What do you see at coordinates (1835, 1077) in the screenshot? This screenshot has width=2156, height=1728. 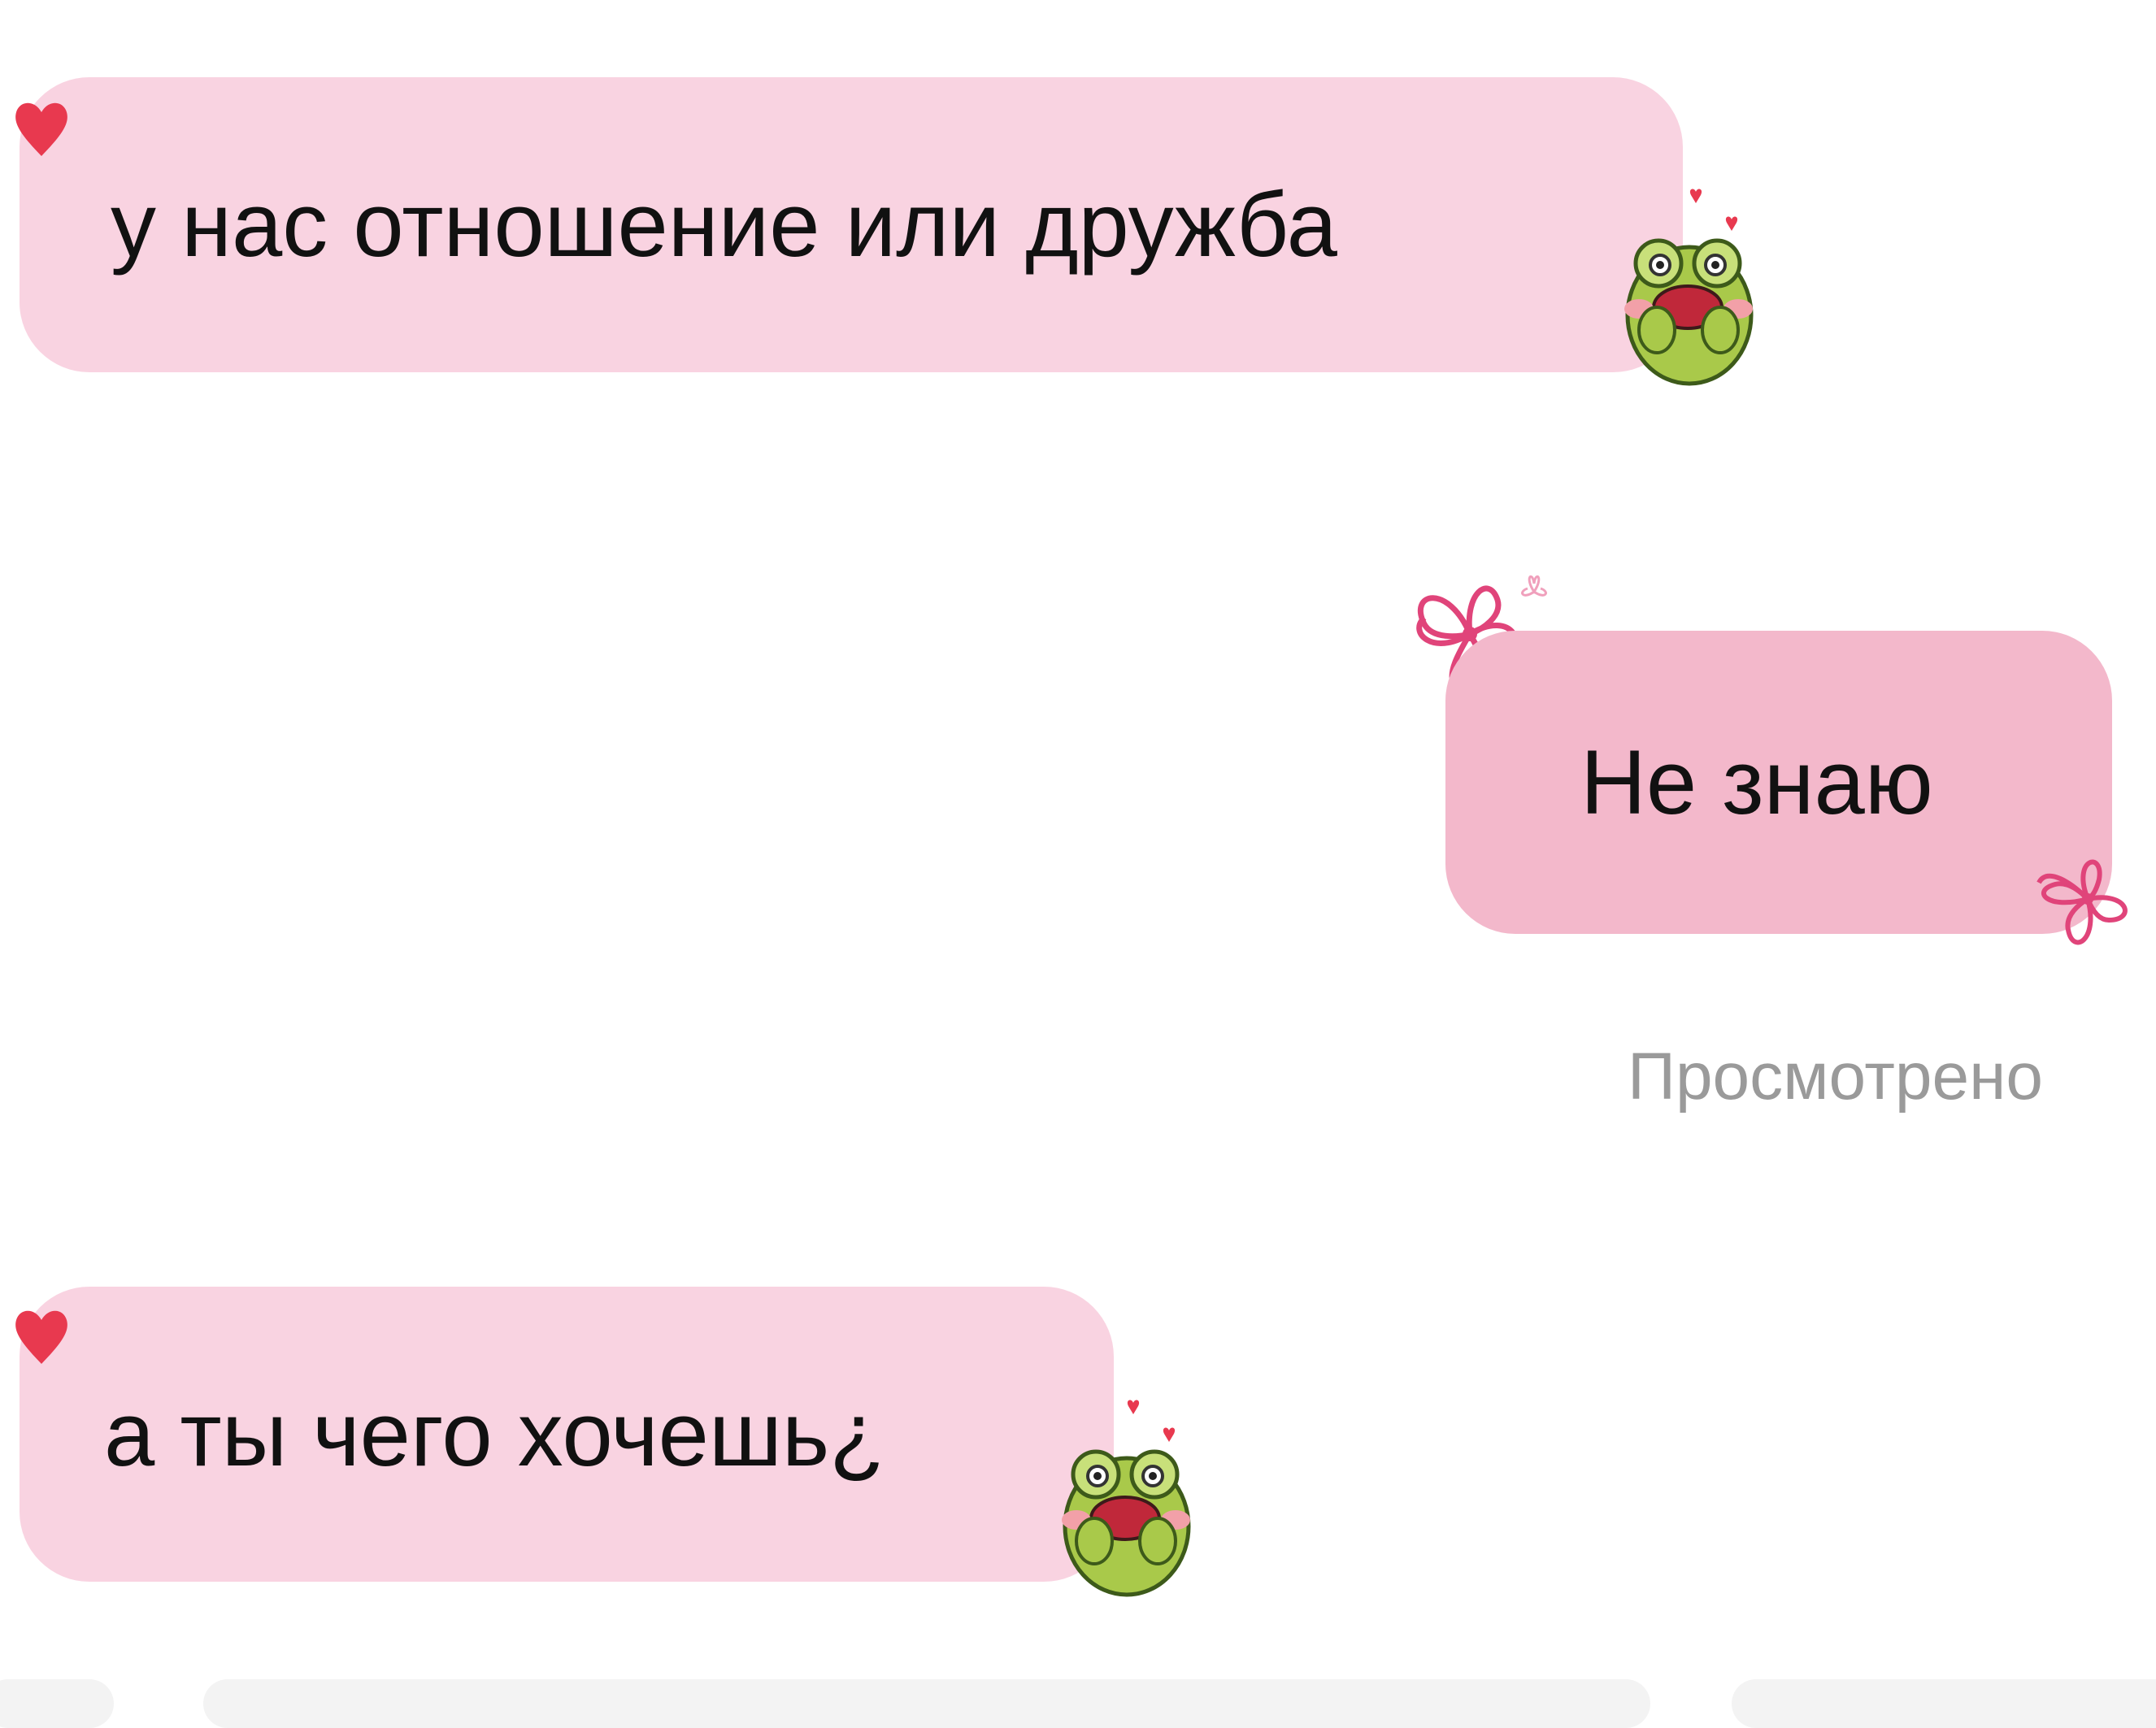 I see `seen-status: Просмотрено` at bounding box center [1835, 1077].